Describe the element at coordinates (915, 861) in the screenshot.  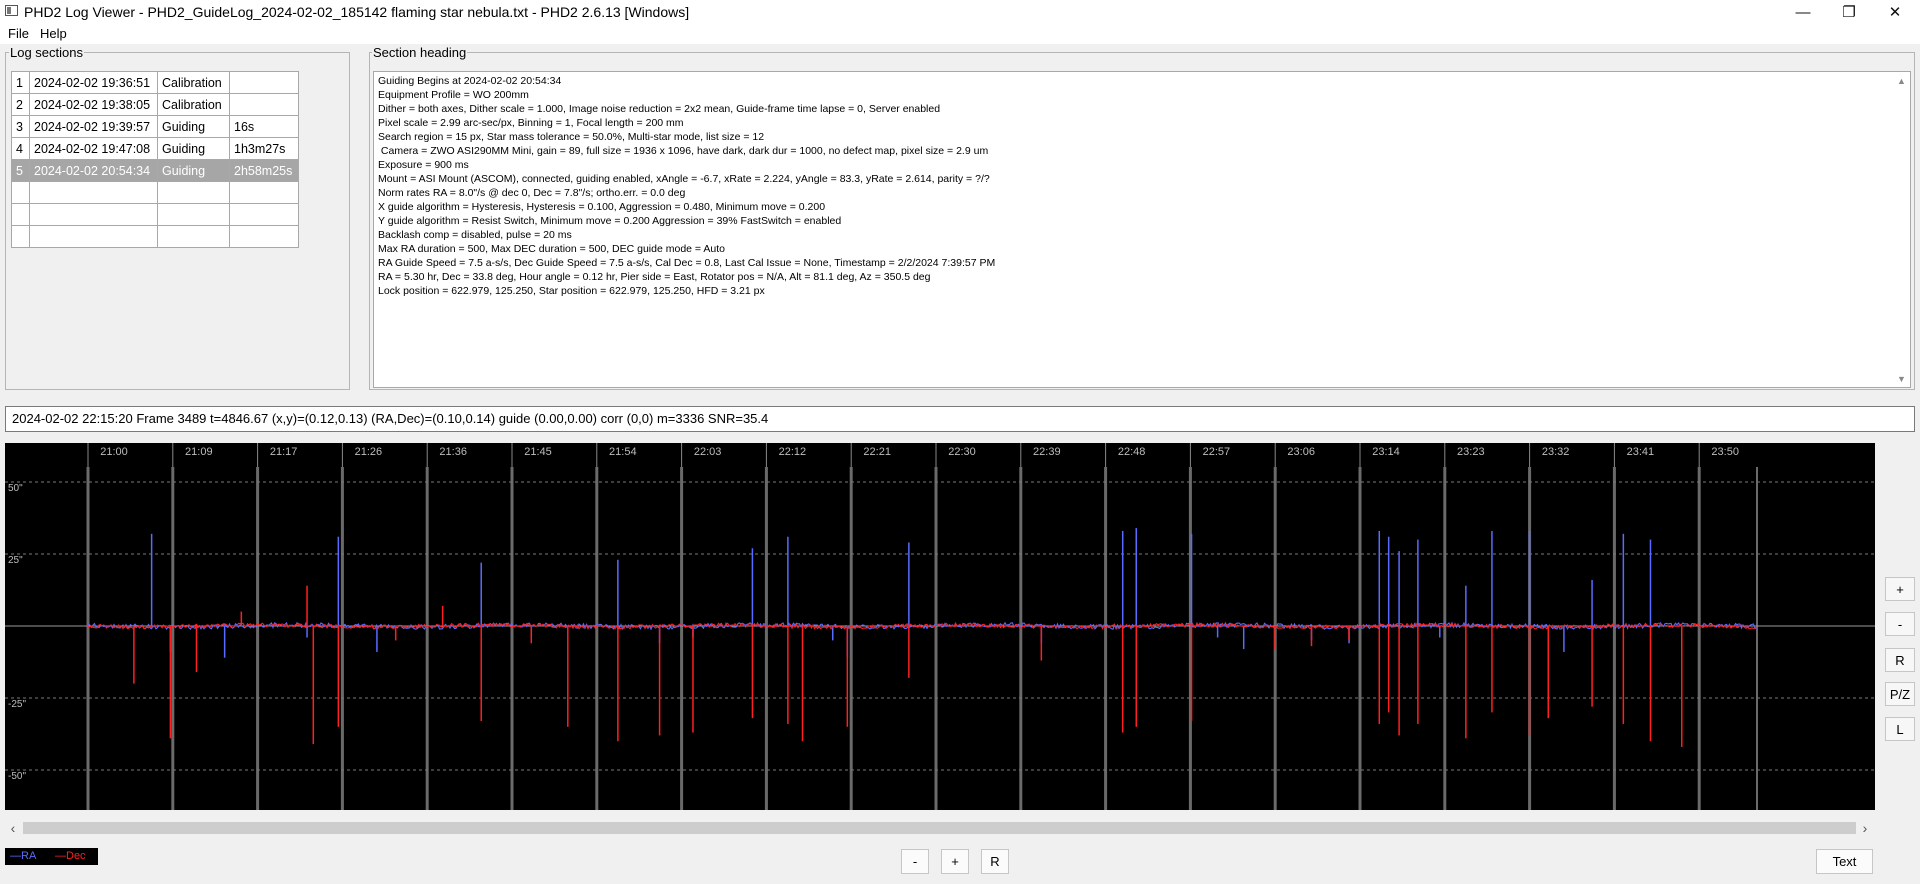
I see `zoom-out-h-button: -` at that location.